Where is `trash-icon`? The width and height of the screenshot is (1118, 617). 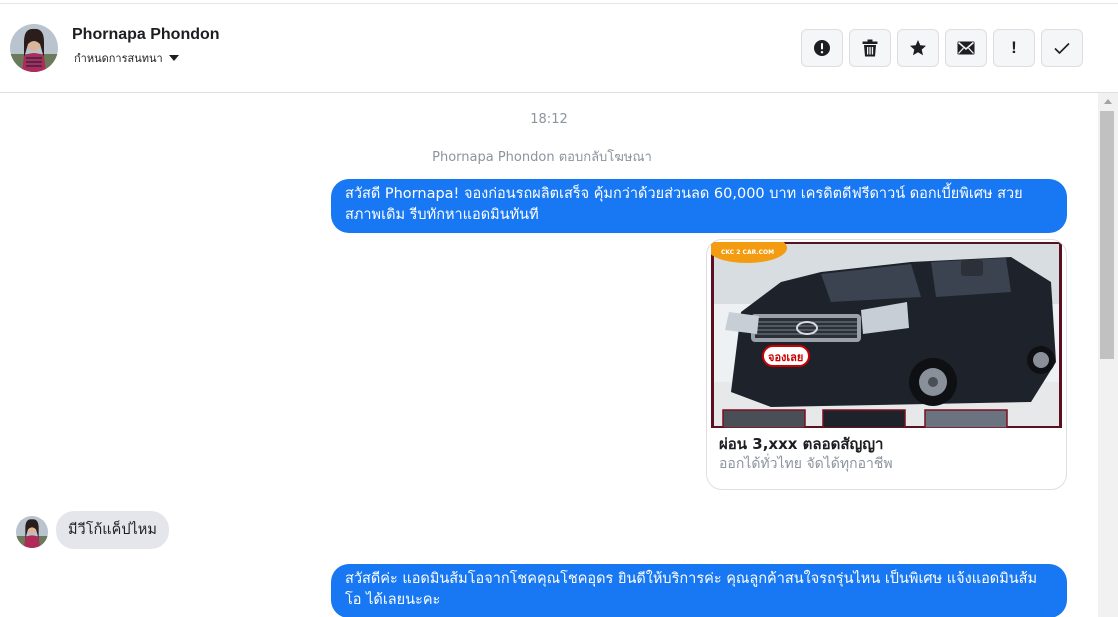
trash-icon is located at coordinates (870, 48).